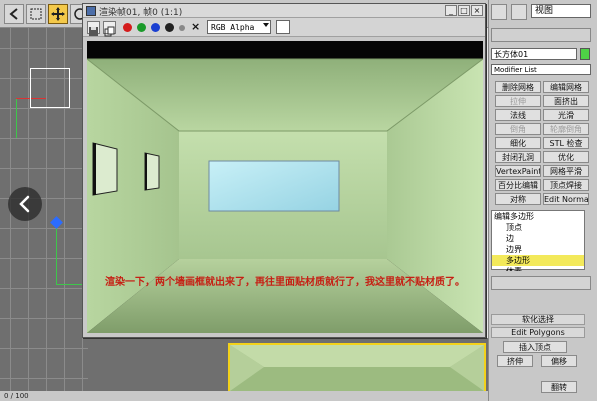  I want to click on extrude-poly-button: 挤伸, so click(515, 361).